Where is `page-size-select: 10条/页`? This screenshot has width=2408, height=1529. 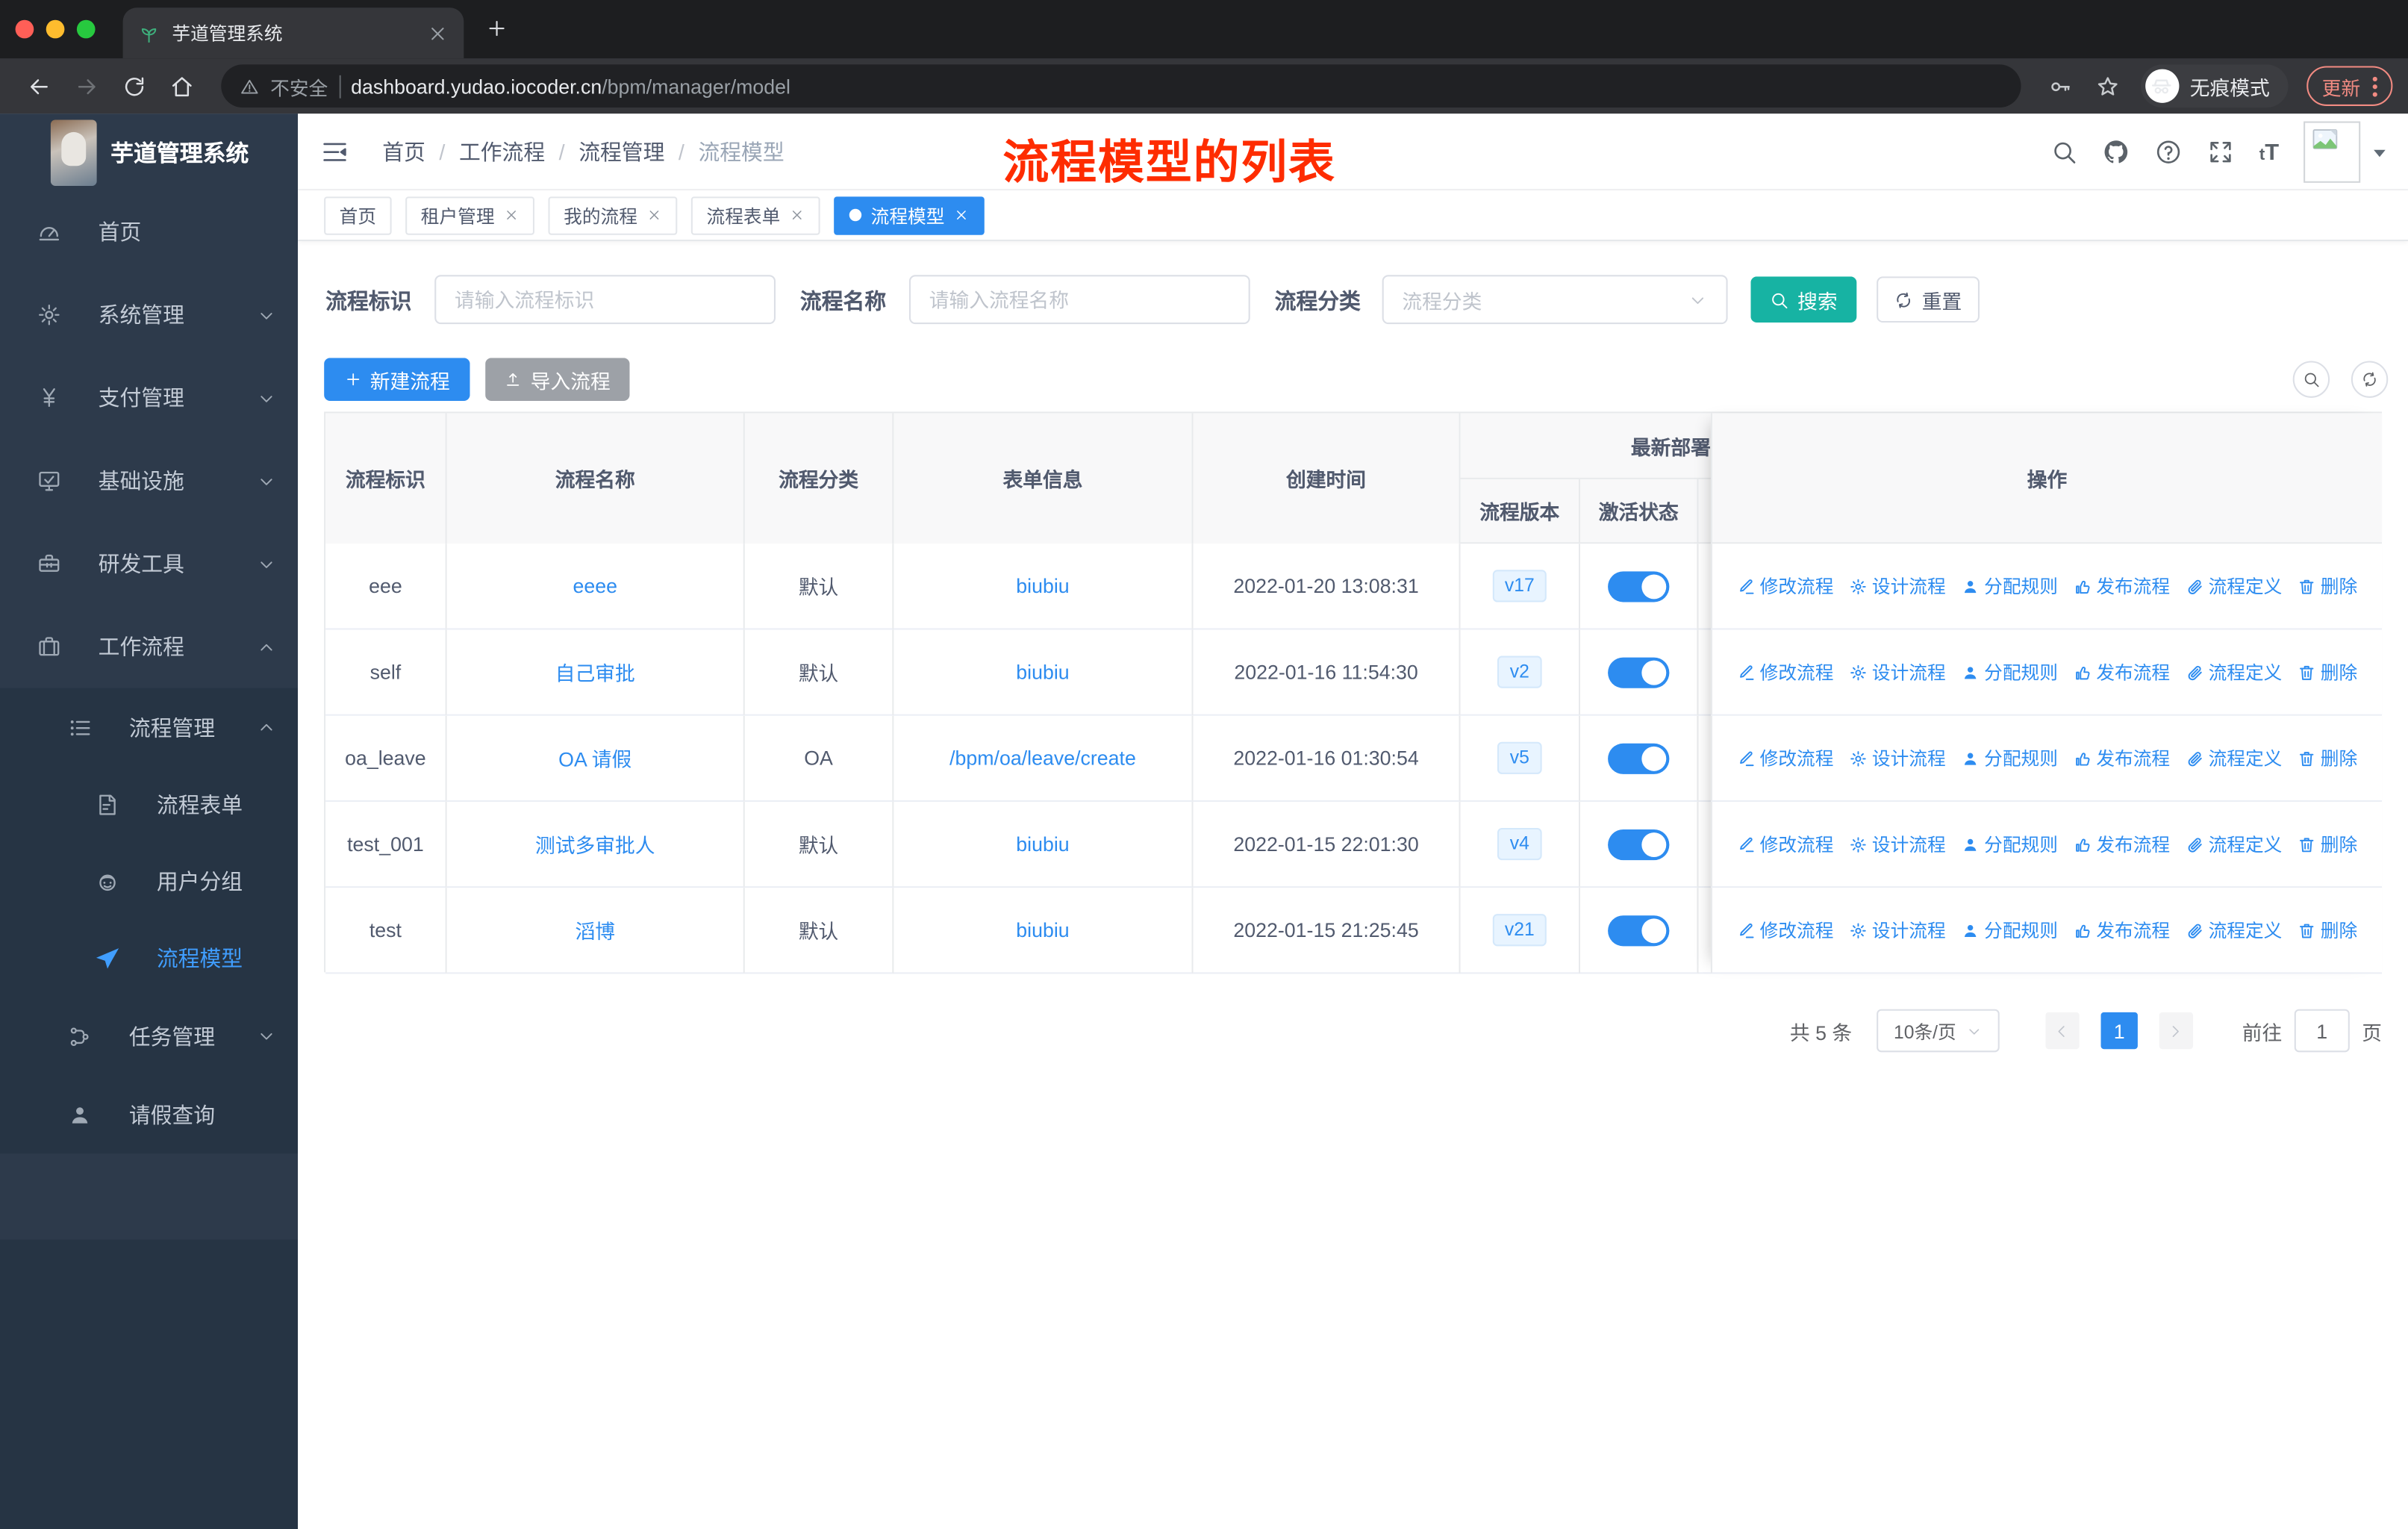
page-size-select: 10条/页 is located at coordinates (1938, 1031).